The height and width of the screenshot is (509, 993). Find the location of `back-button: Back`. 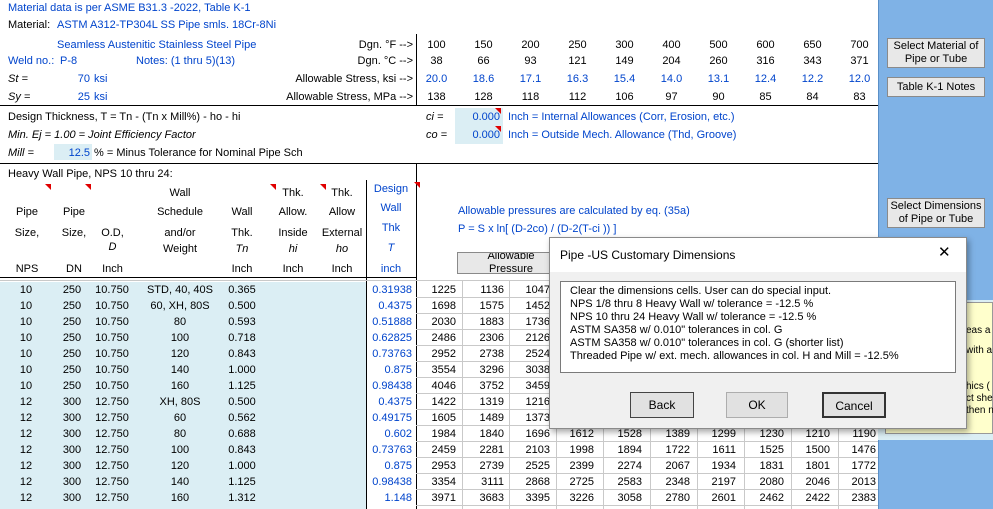

back-button: Back is located at coordinates (662, 405).